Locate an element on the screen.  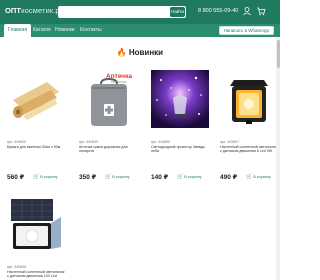
apteka-logo-text: Аптечка is located at coordinates (119, 76).